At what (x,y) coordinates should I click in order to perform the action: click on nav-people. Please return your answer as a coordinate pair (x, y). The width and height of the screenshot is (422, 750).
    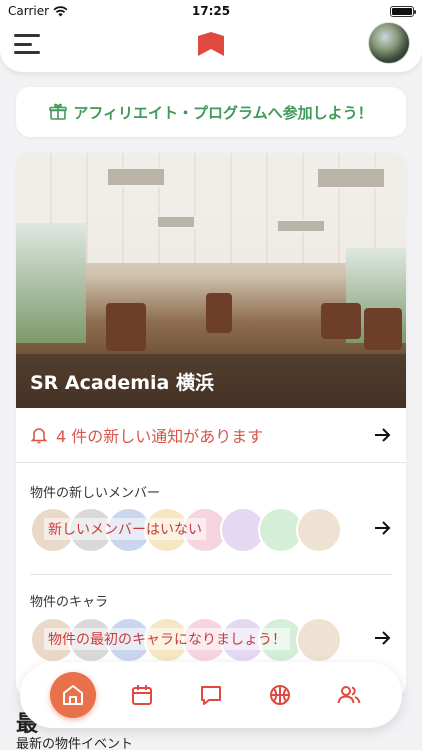
    Looking at the image, I should click on (349, 695).